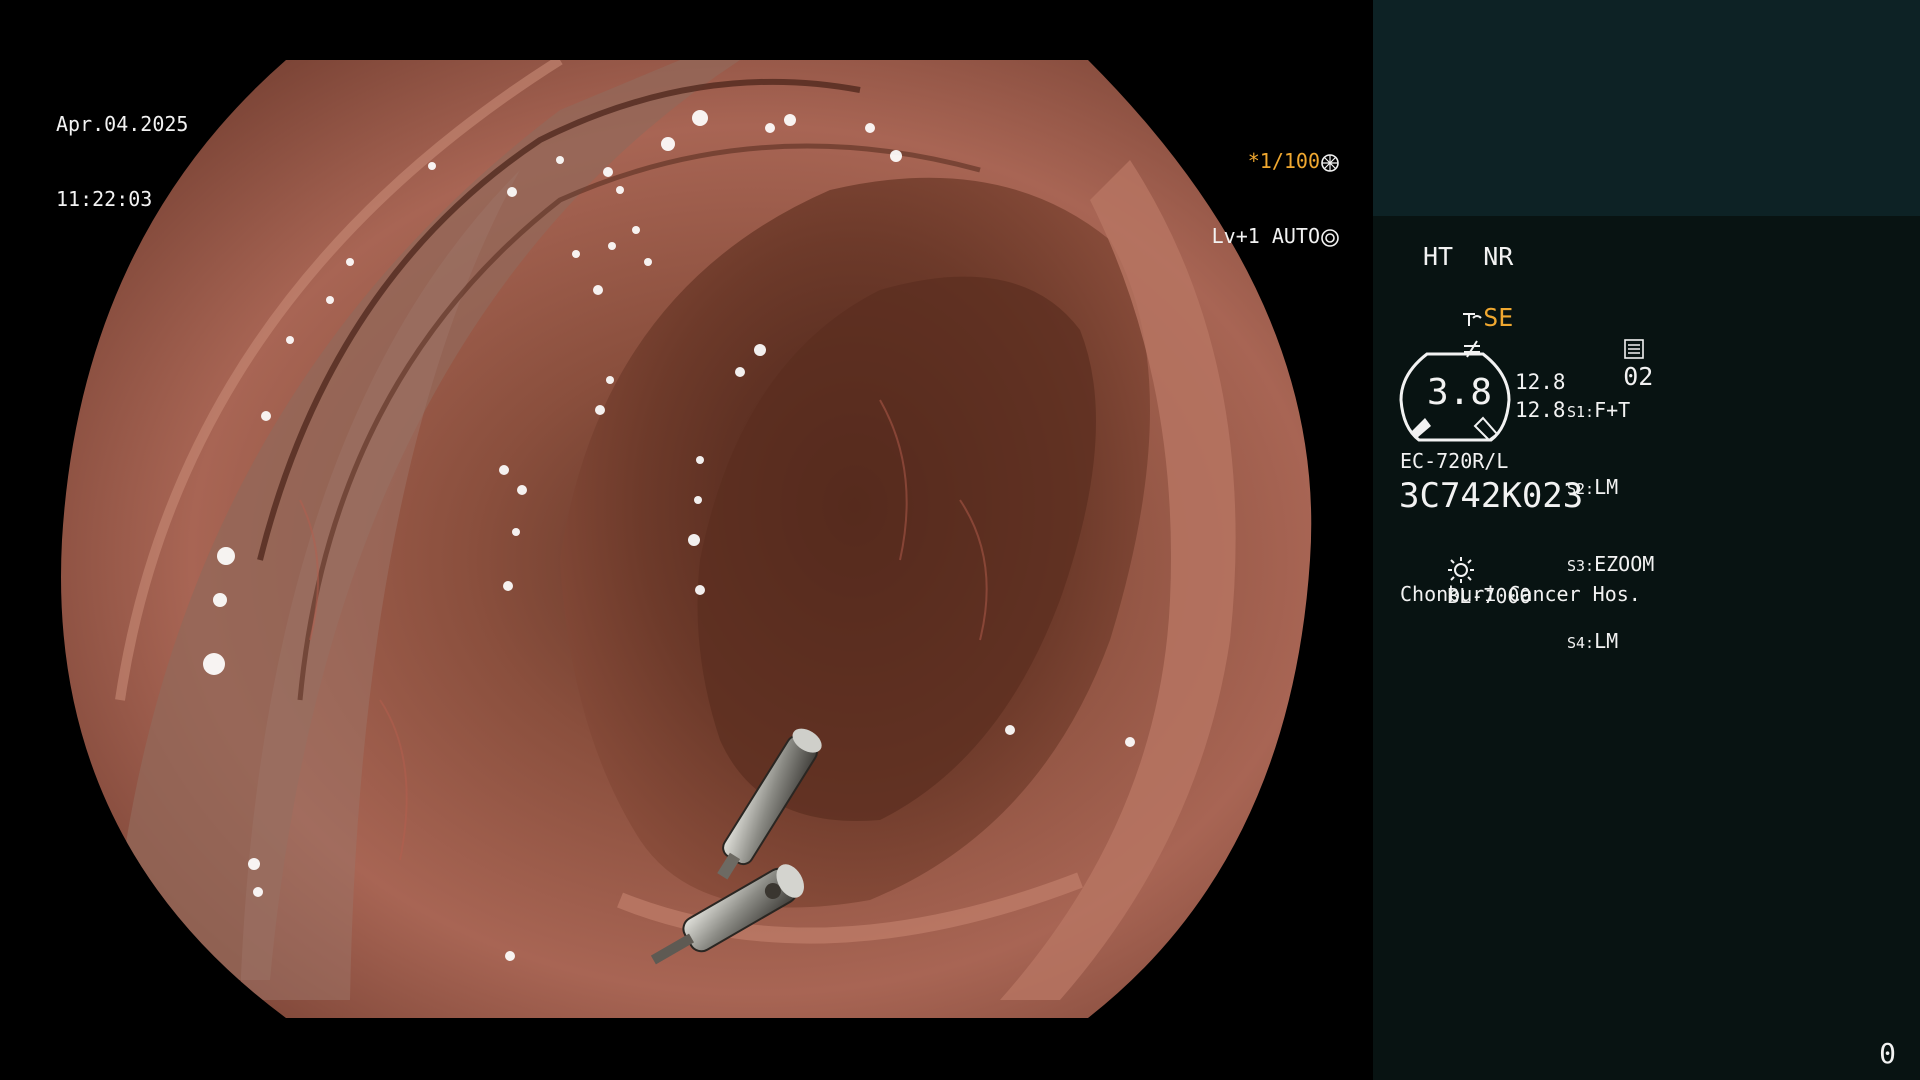  I want to click on date-text: Apr.04.2025, so click(122, 124).